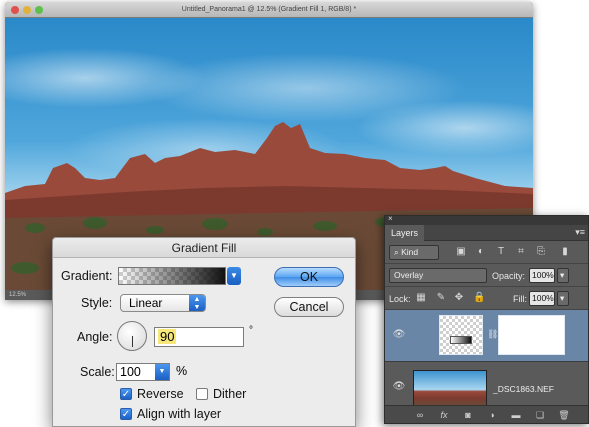 The width and height of the screenshot is (589, 427). Describe the element at coordinates (167, 336) in the screenshot. I see `angle-value: 90` at that location.